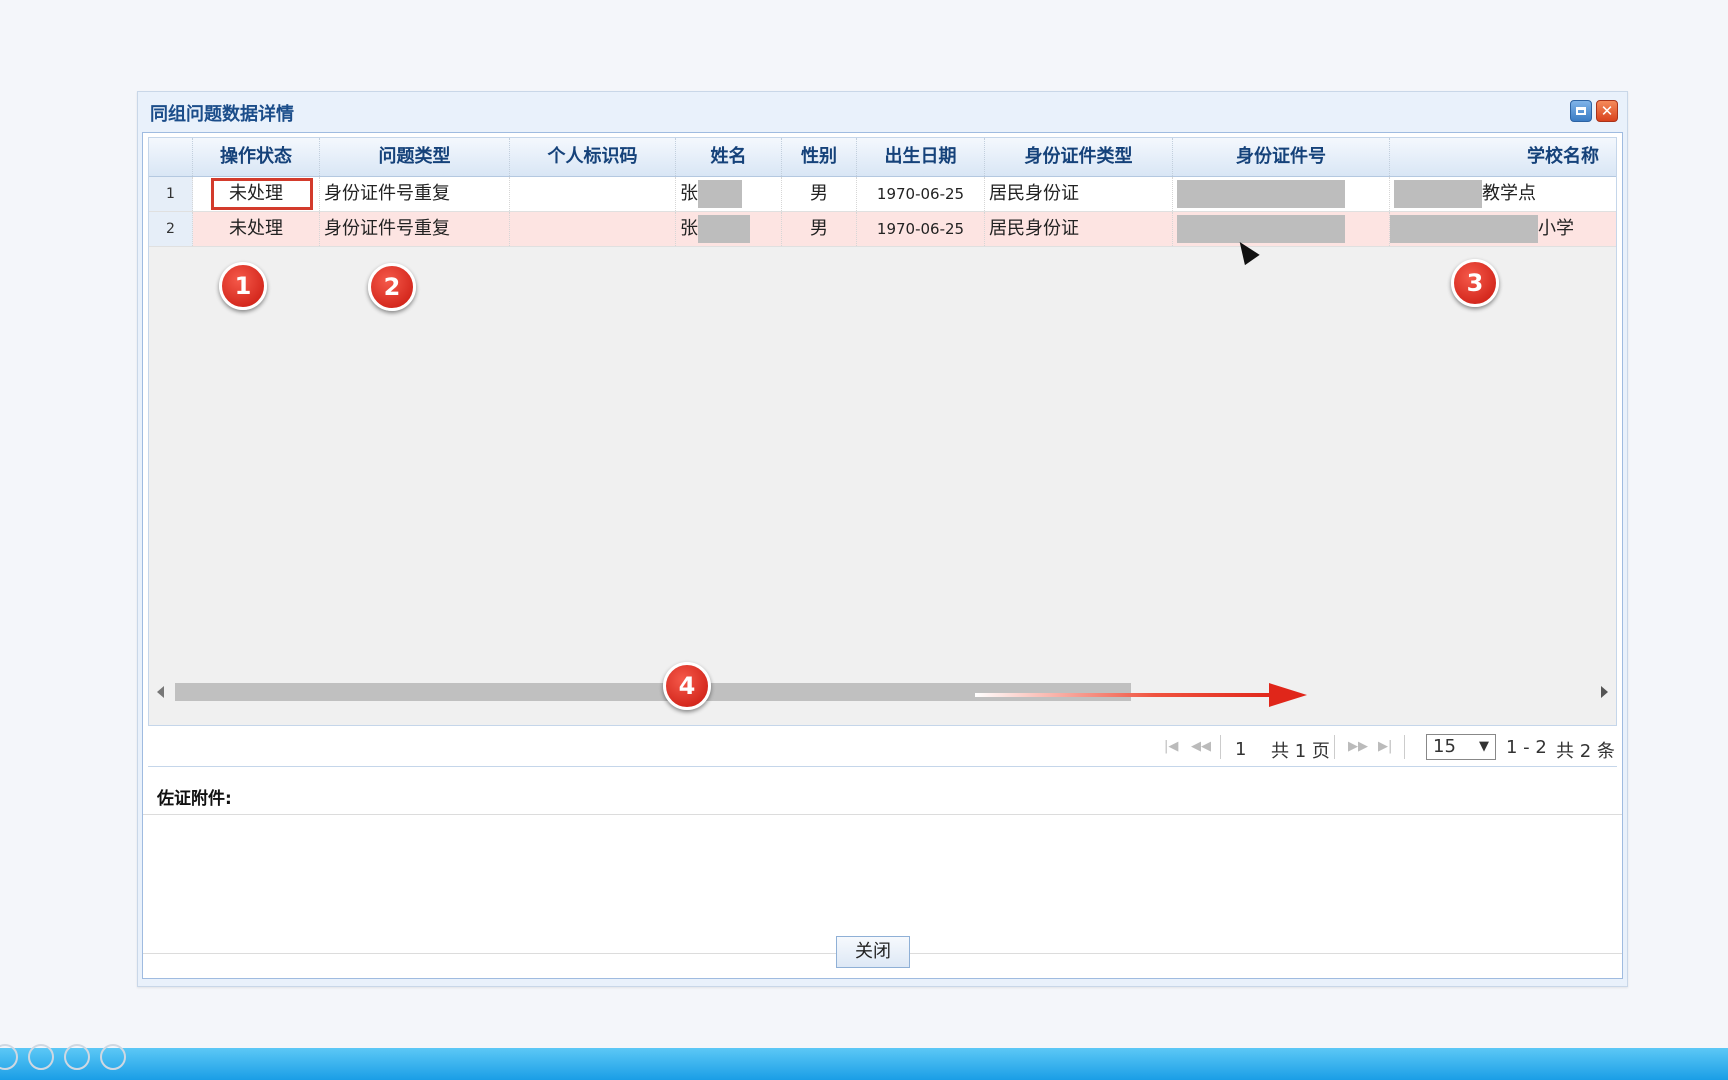  I want to click on school-name-cell: 小学, so click(1503, 229).